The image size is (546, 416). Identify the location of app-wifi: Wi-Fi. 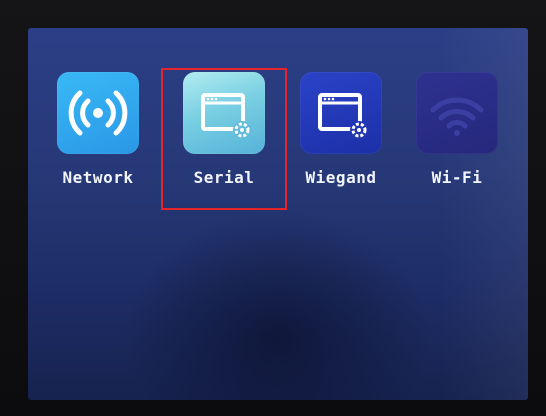
(457, 129).